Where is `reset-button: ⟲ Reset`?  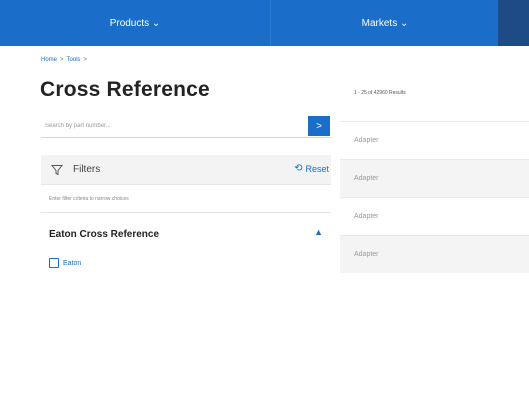
reset-button: ⟲ Reset is located at coordinates (311, 168).